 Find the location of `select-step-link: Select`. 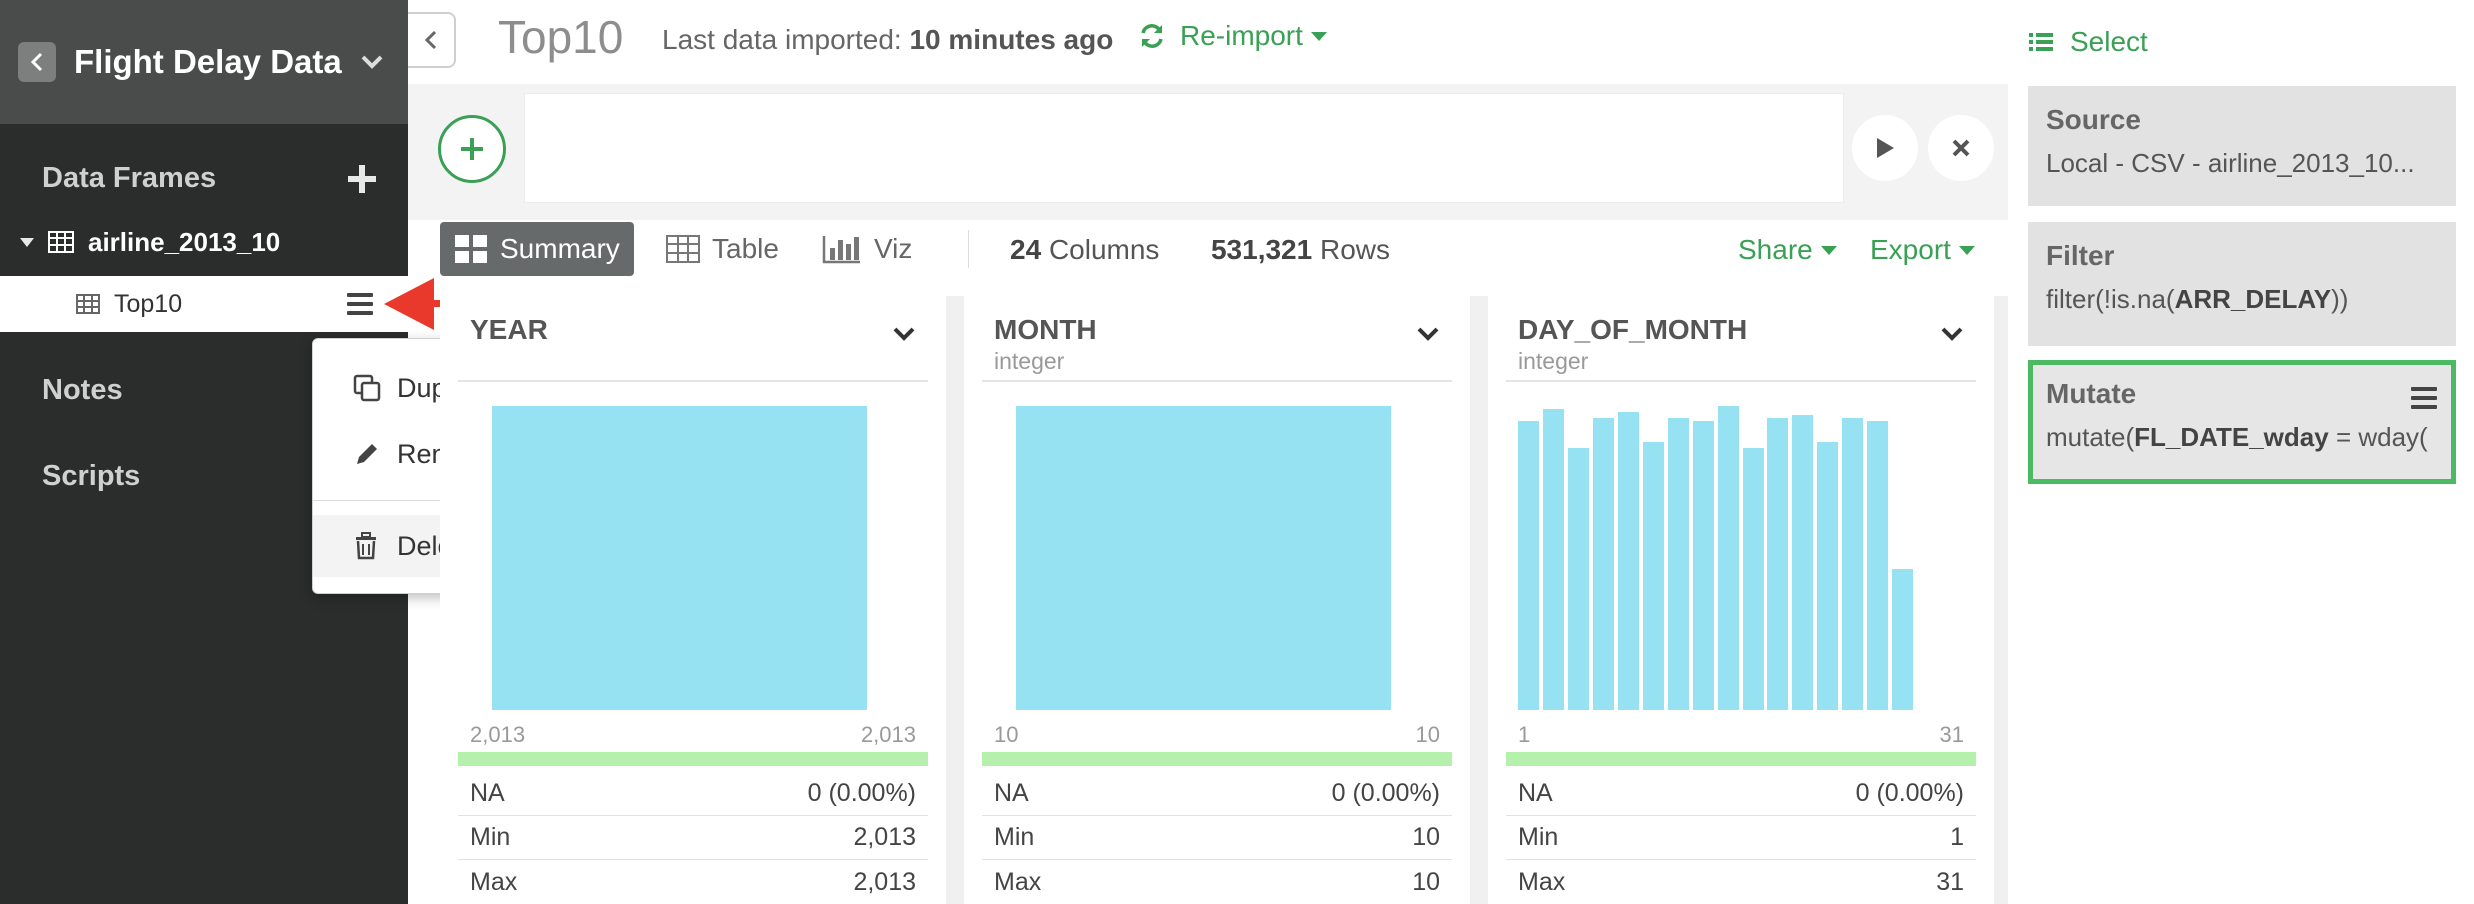

select-step-link: Select is located at coordinates (2088, 42).